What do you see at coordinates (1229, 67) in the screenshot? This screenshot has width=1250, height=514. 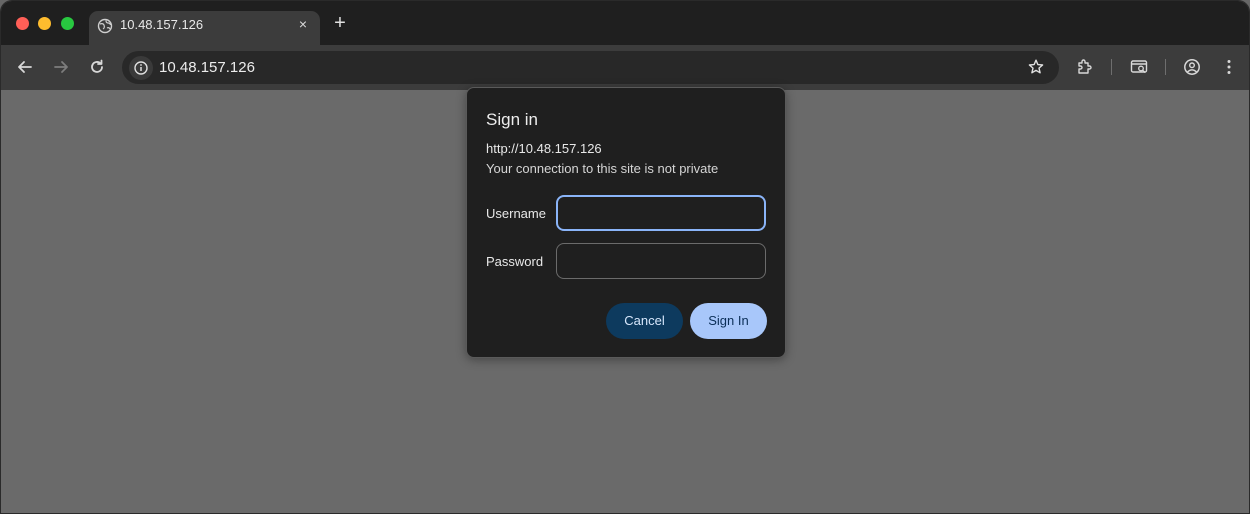 I see `more-menu-icon` at bounding box center [1229, 67].